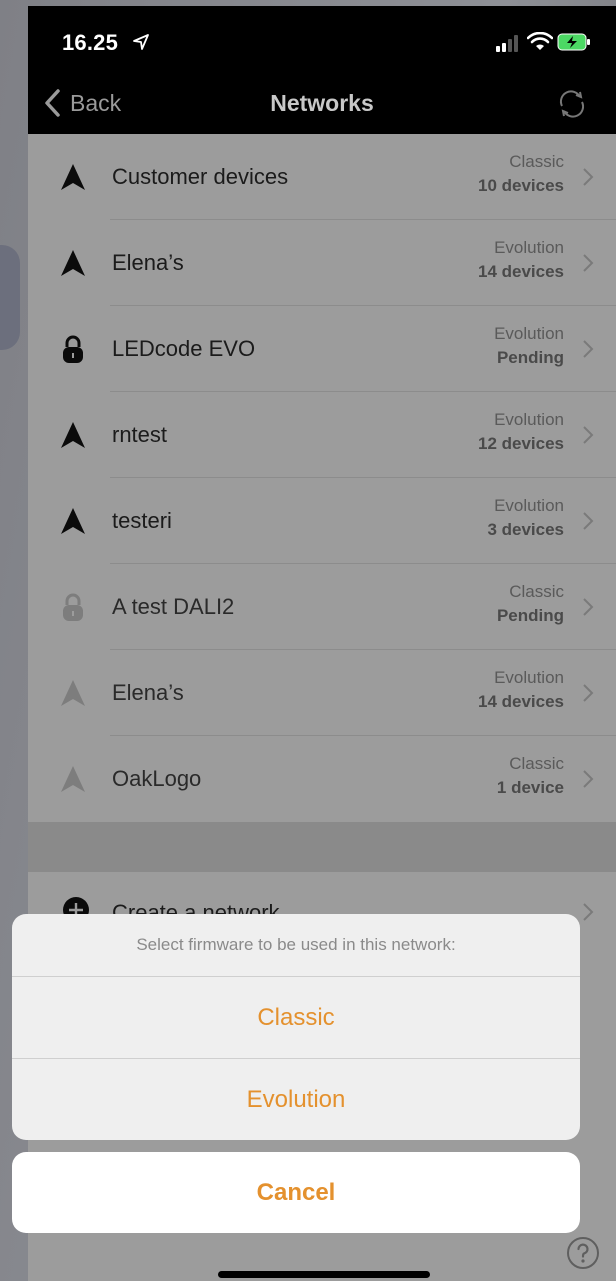 This screenshot has height=1281, width=616. Describe the element at coordinates (296, 1017) in the screenshot. I see `classic-option-button: Classic` at that location.